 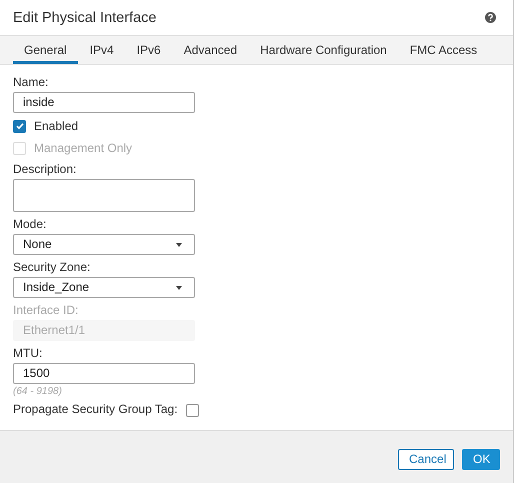 I want to click on tab: Advanced, so click(x=210, y=50).